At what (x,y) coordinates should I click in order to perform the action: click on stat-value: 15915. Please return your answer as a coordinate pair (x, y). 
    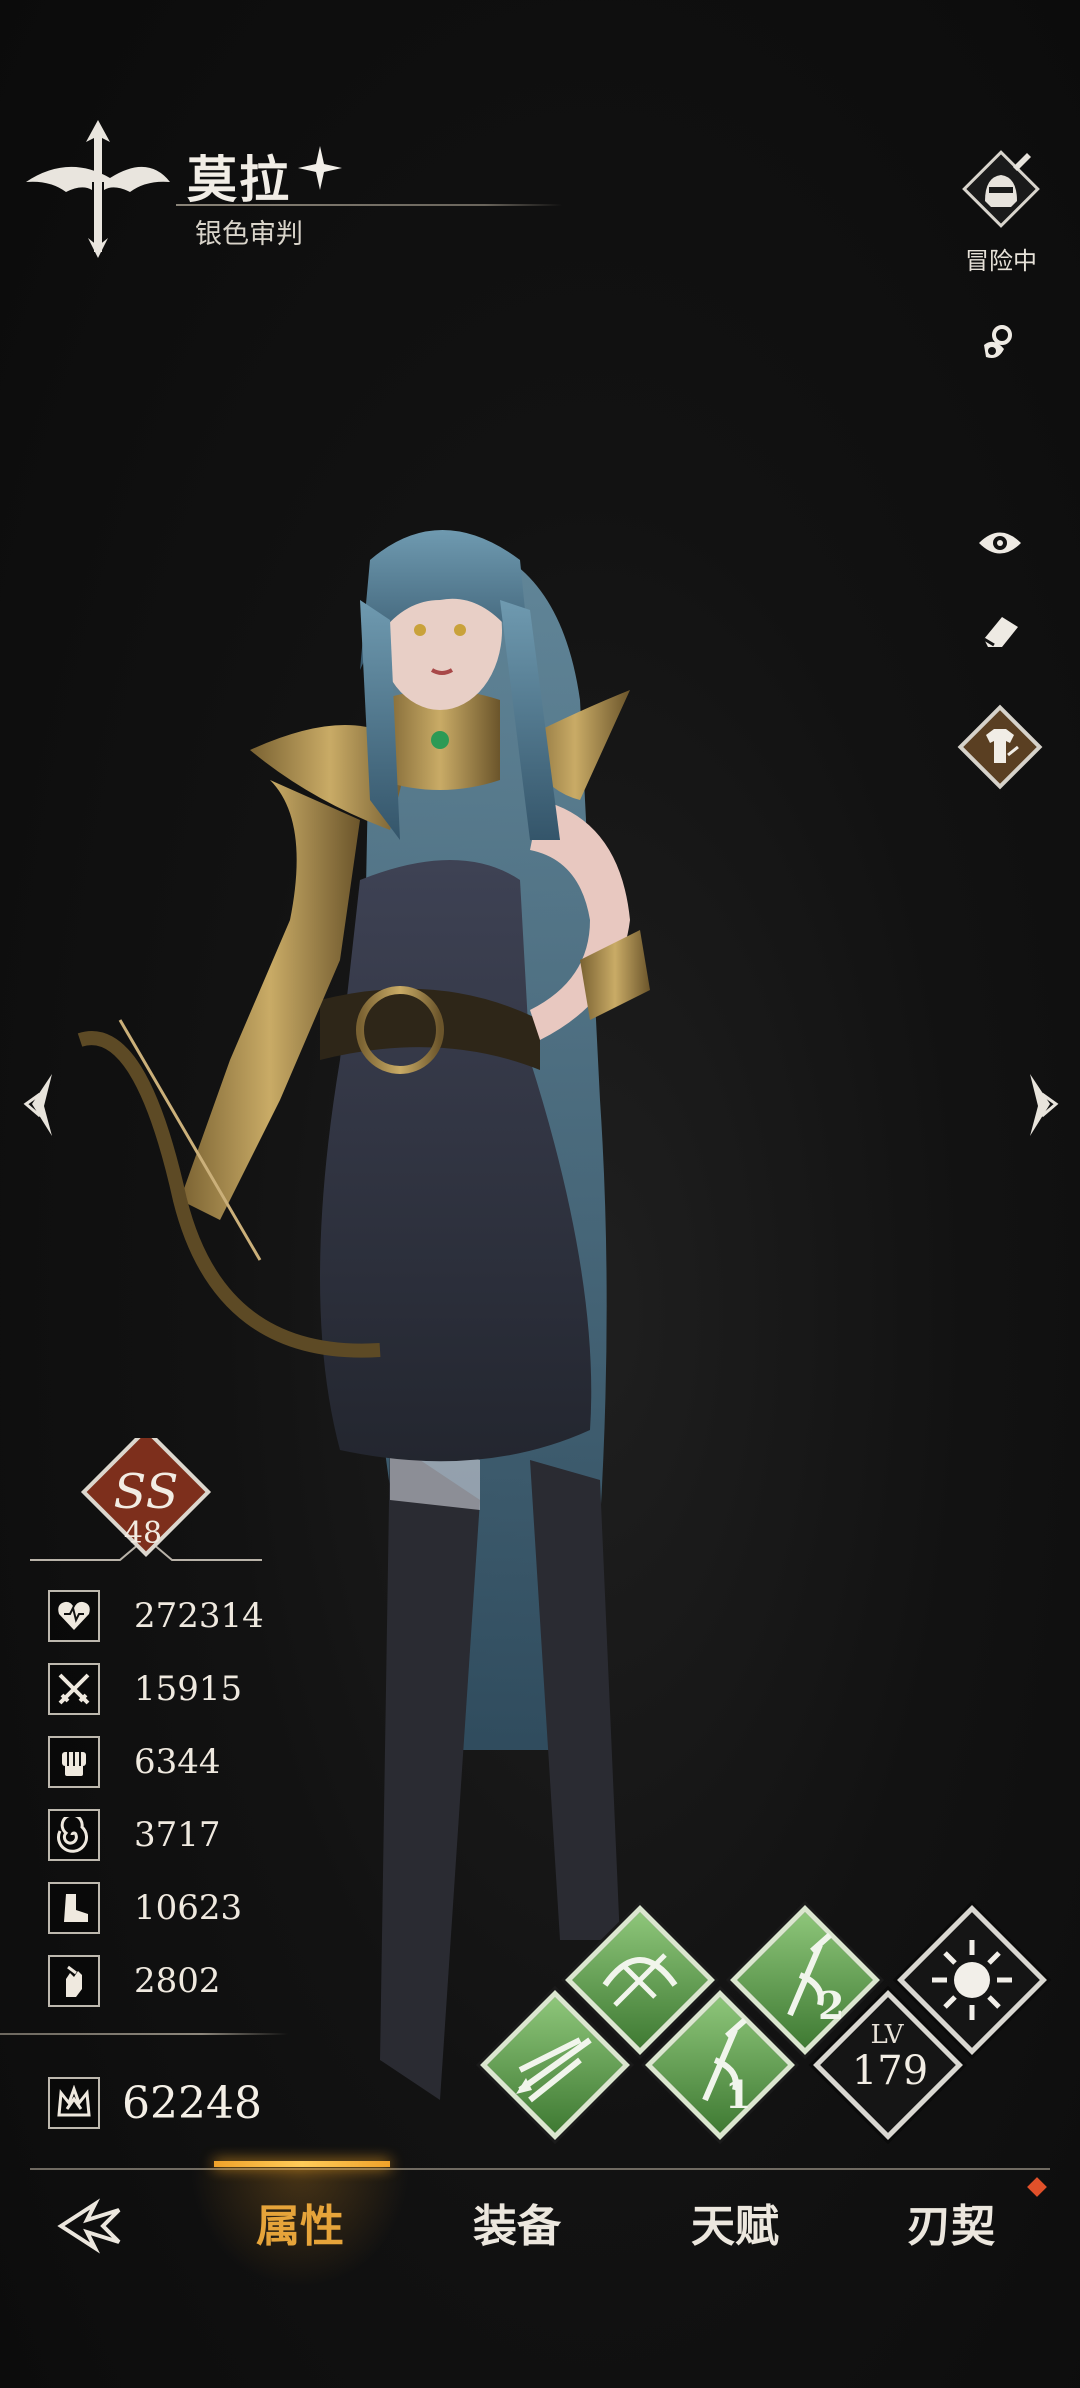
    Looking at the image, I should click on (188, 1689).